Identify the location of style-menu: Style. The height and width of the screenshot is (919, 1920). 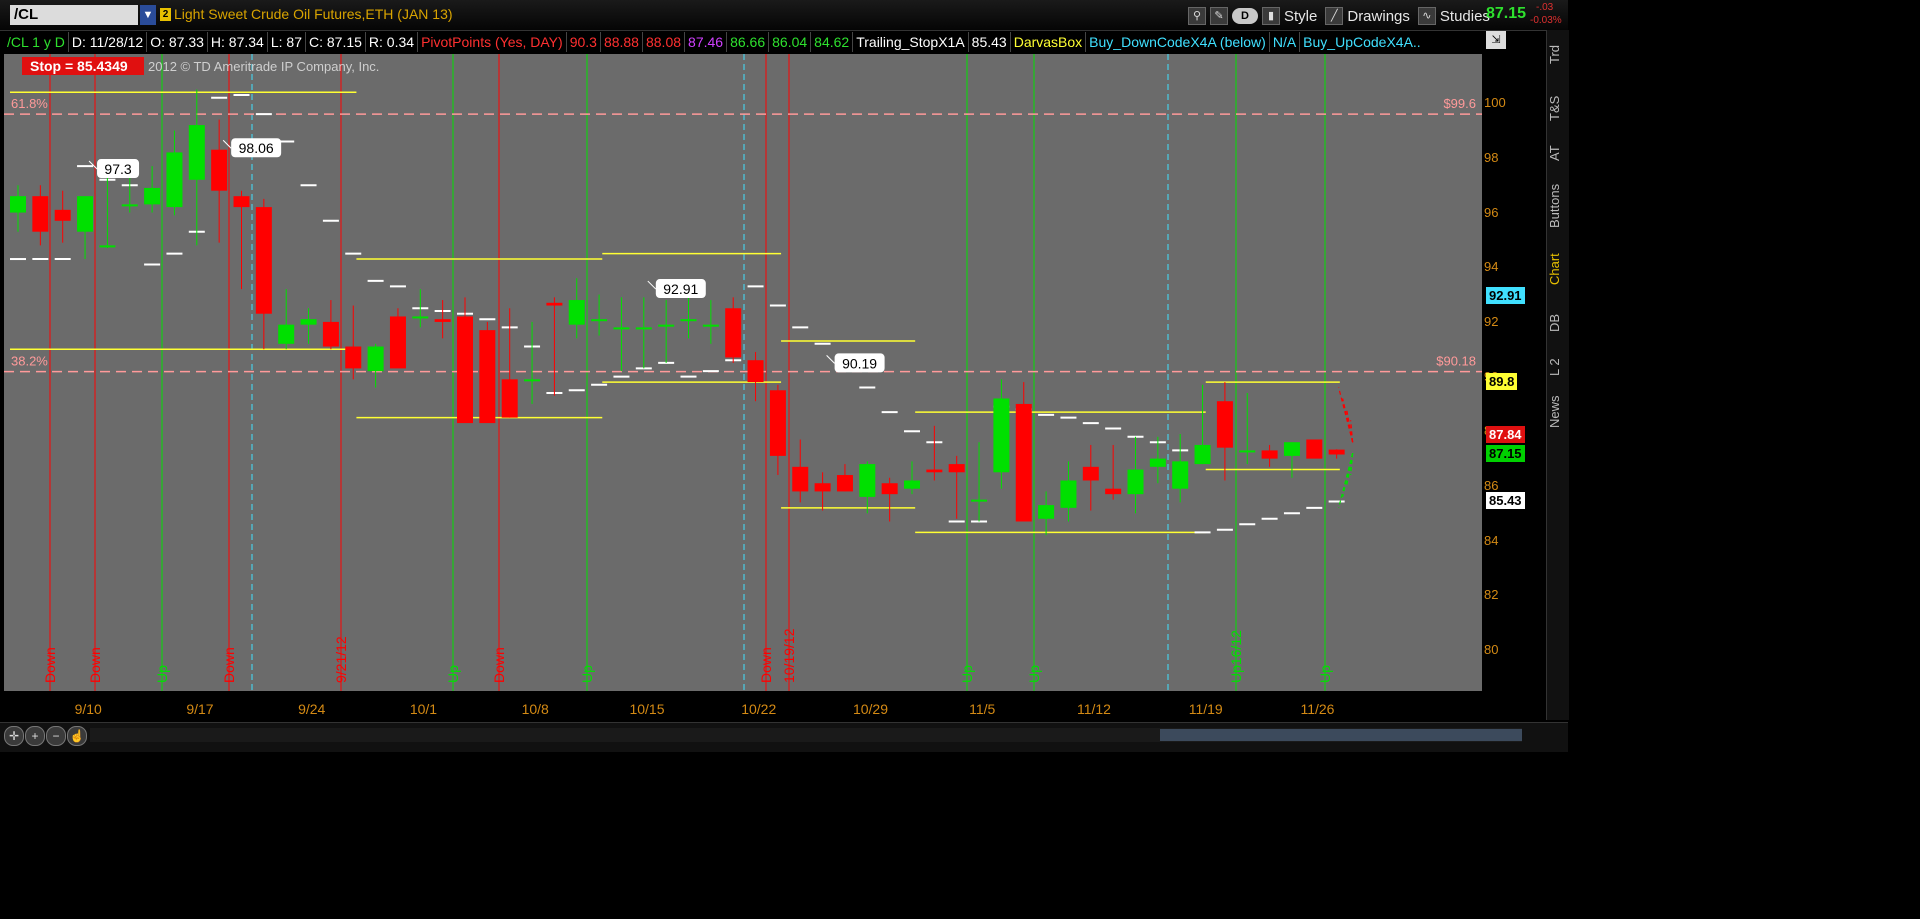
(1300, 16).